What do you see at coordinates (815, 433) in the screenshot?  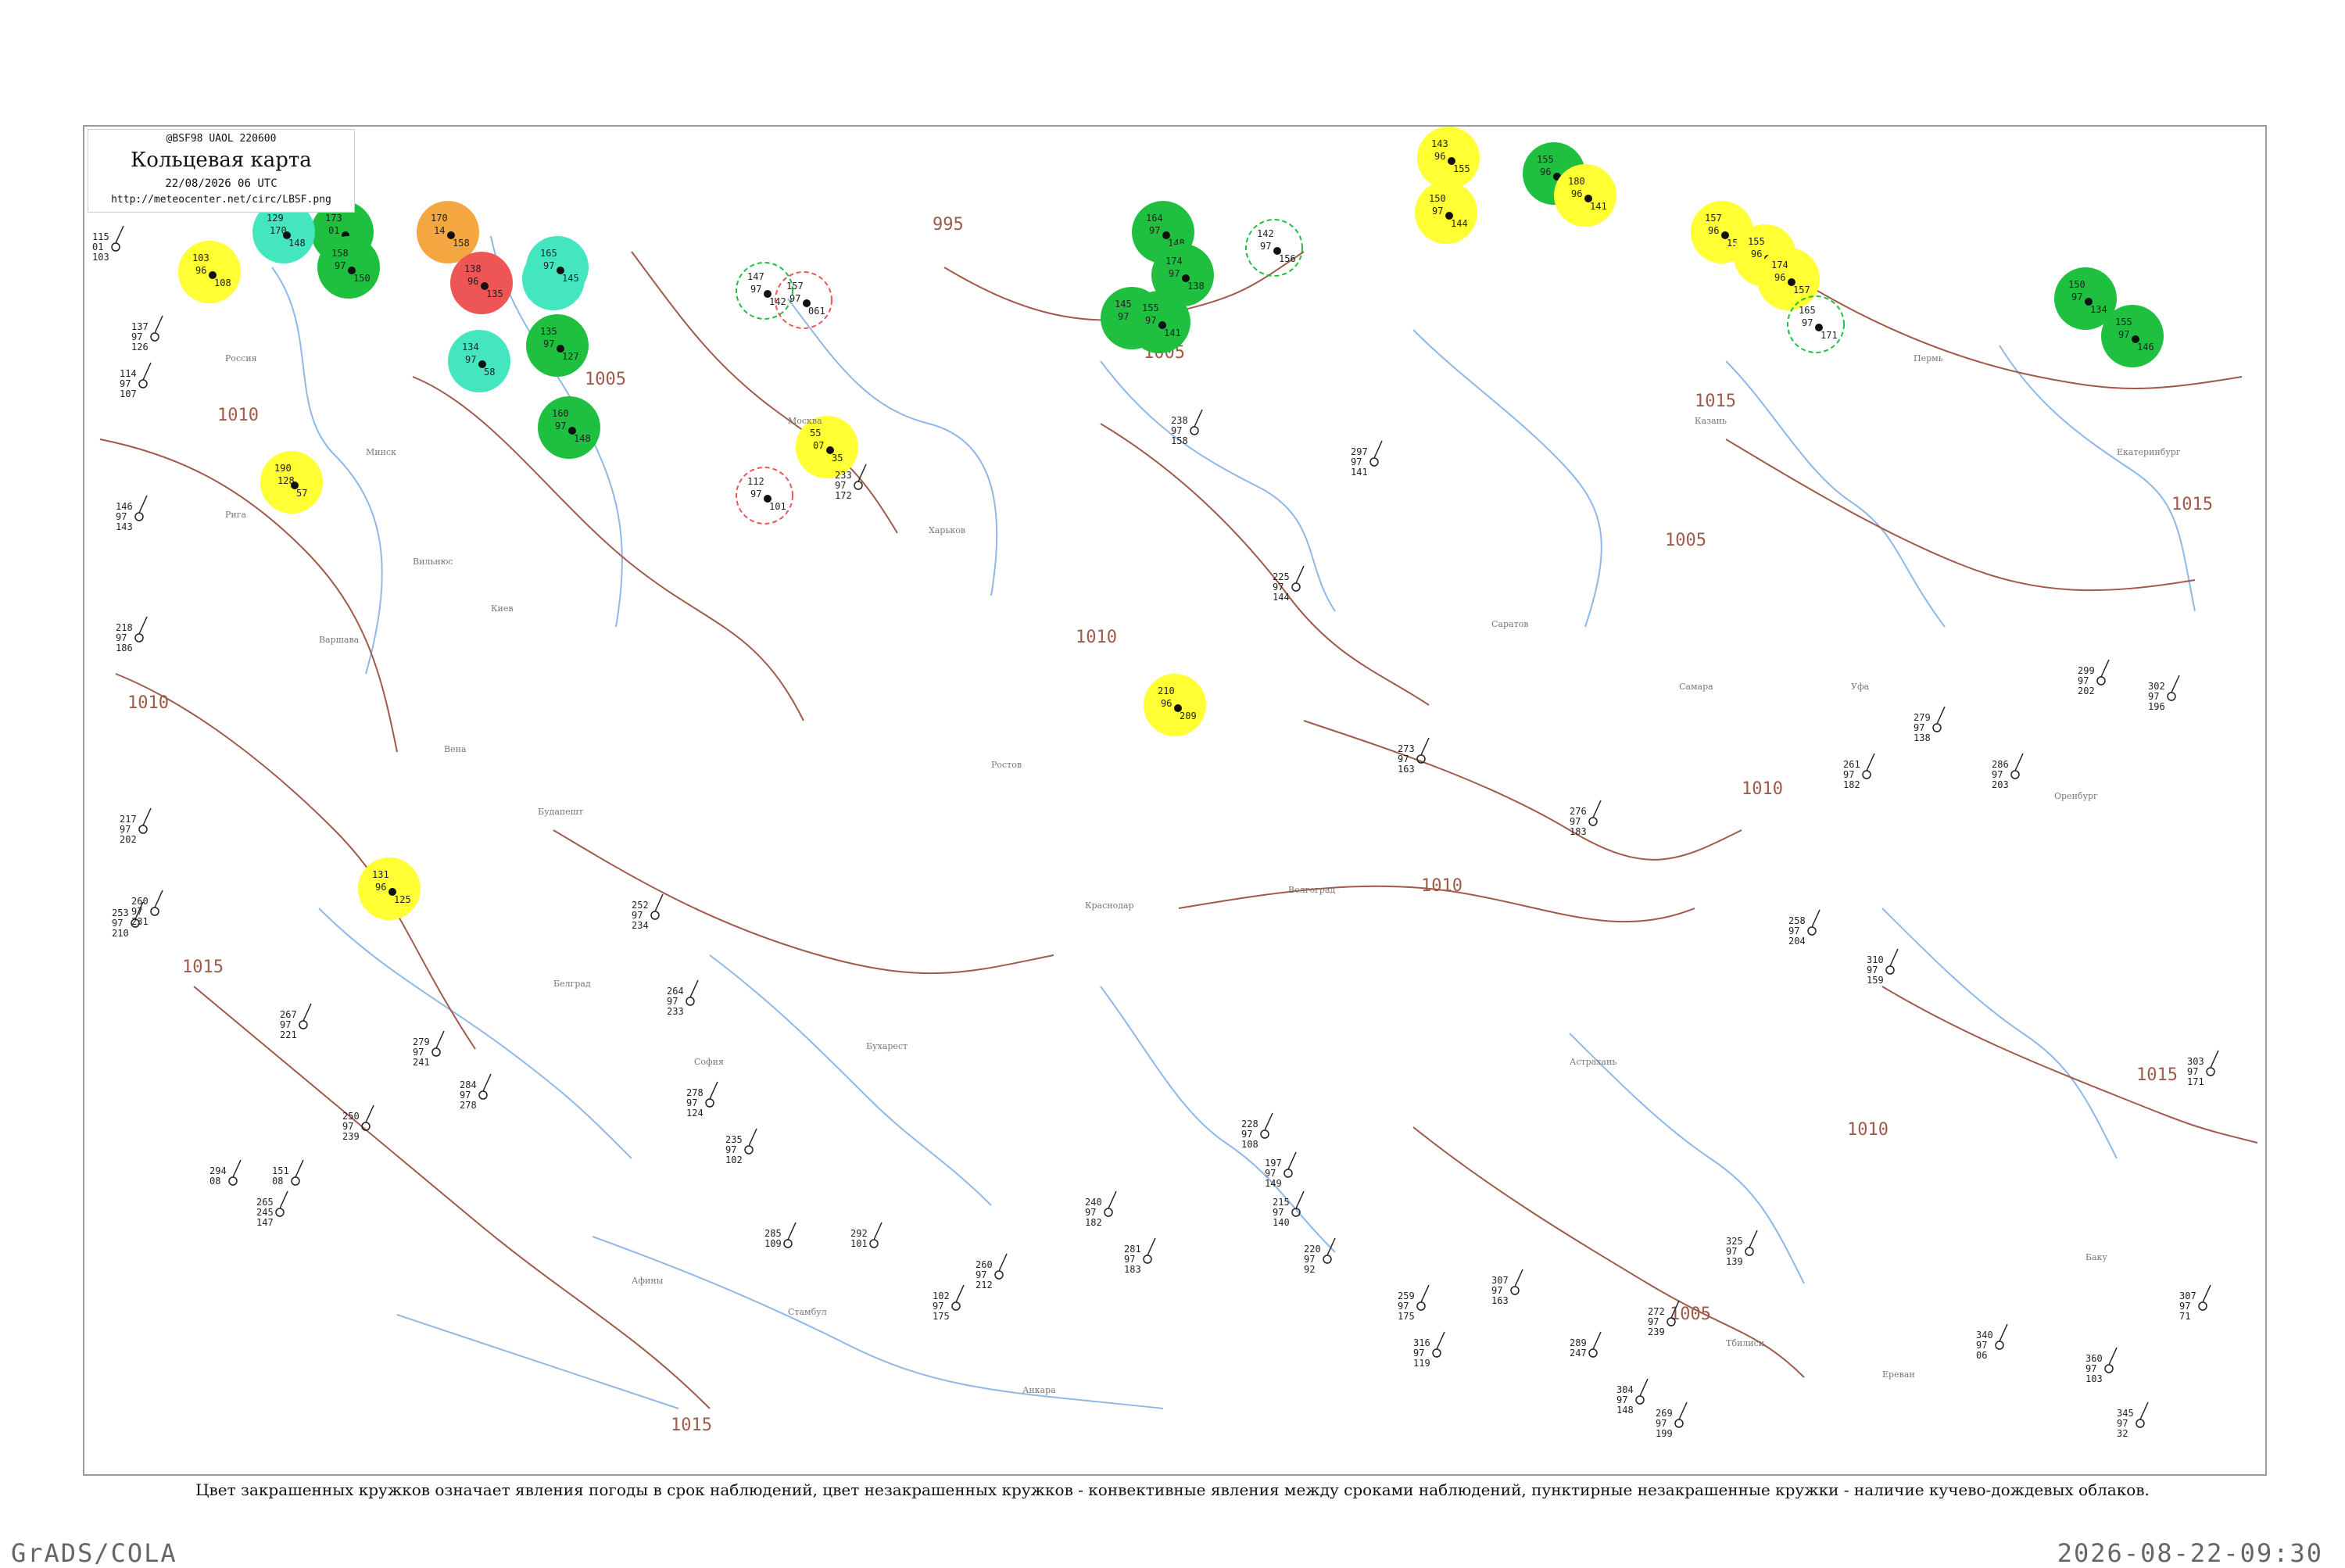 I see `marker-value: 55` at bounding box center [815, 433].